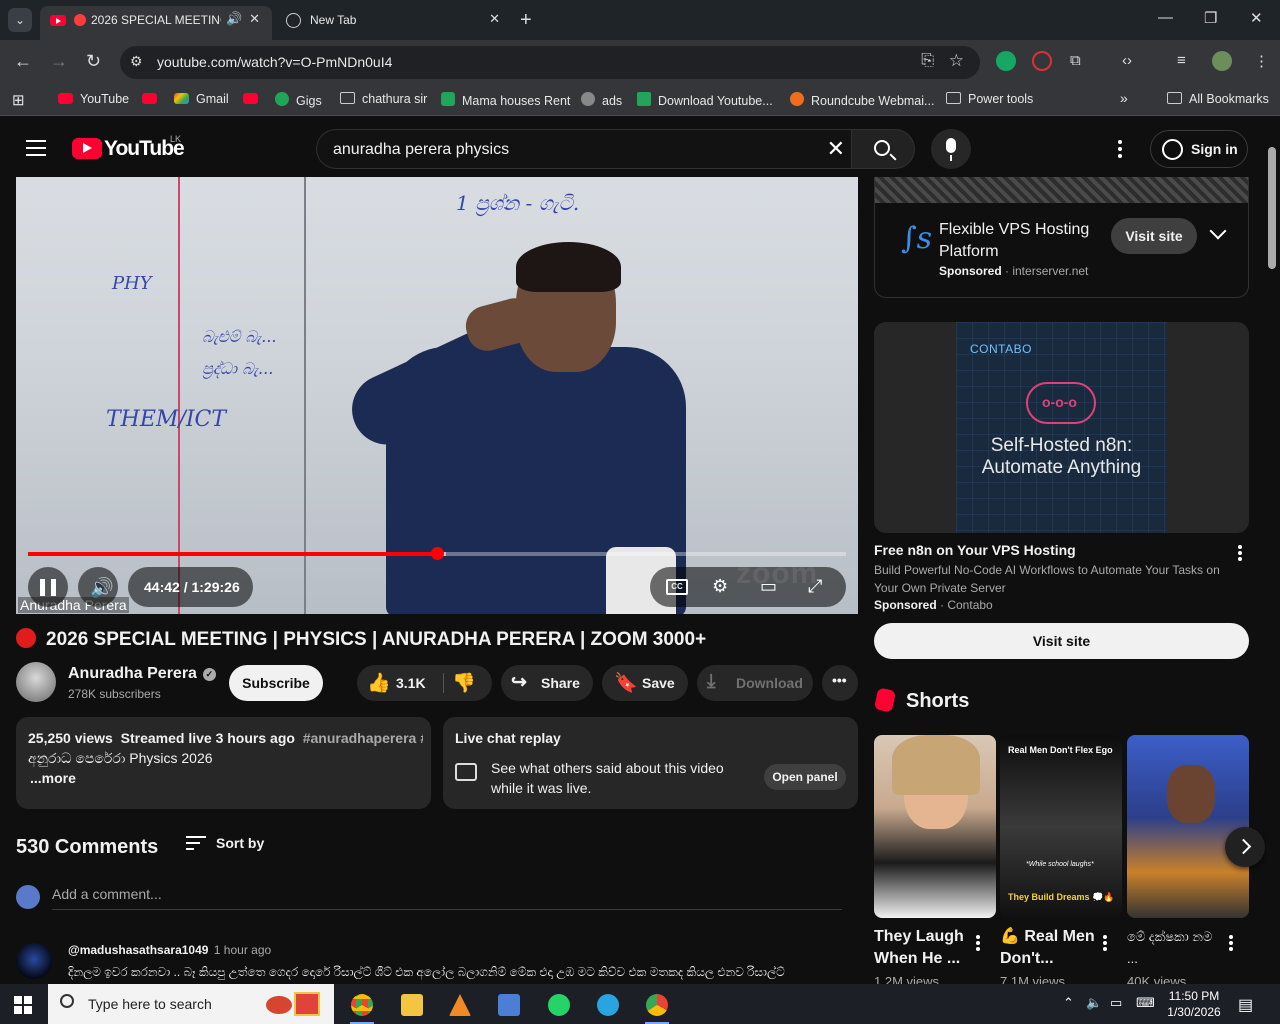  What do you see at coordinates (93, 61) in the screenshot?
I see `reload-icon: ↻` at bounding box center [93, 61].